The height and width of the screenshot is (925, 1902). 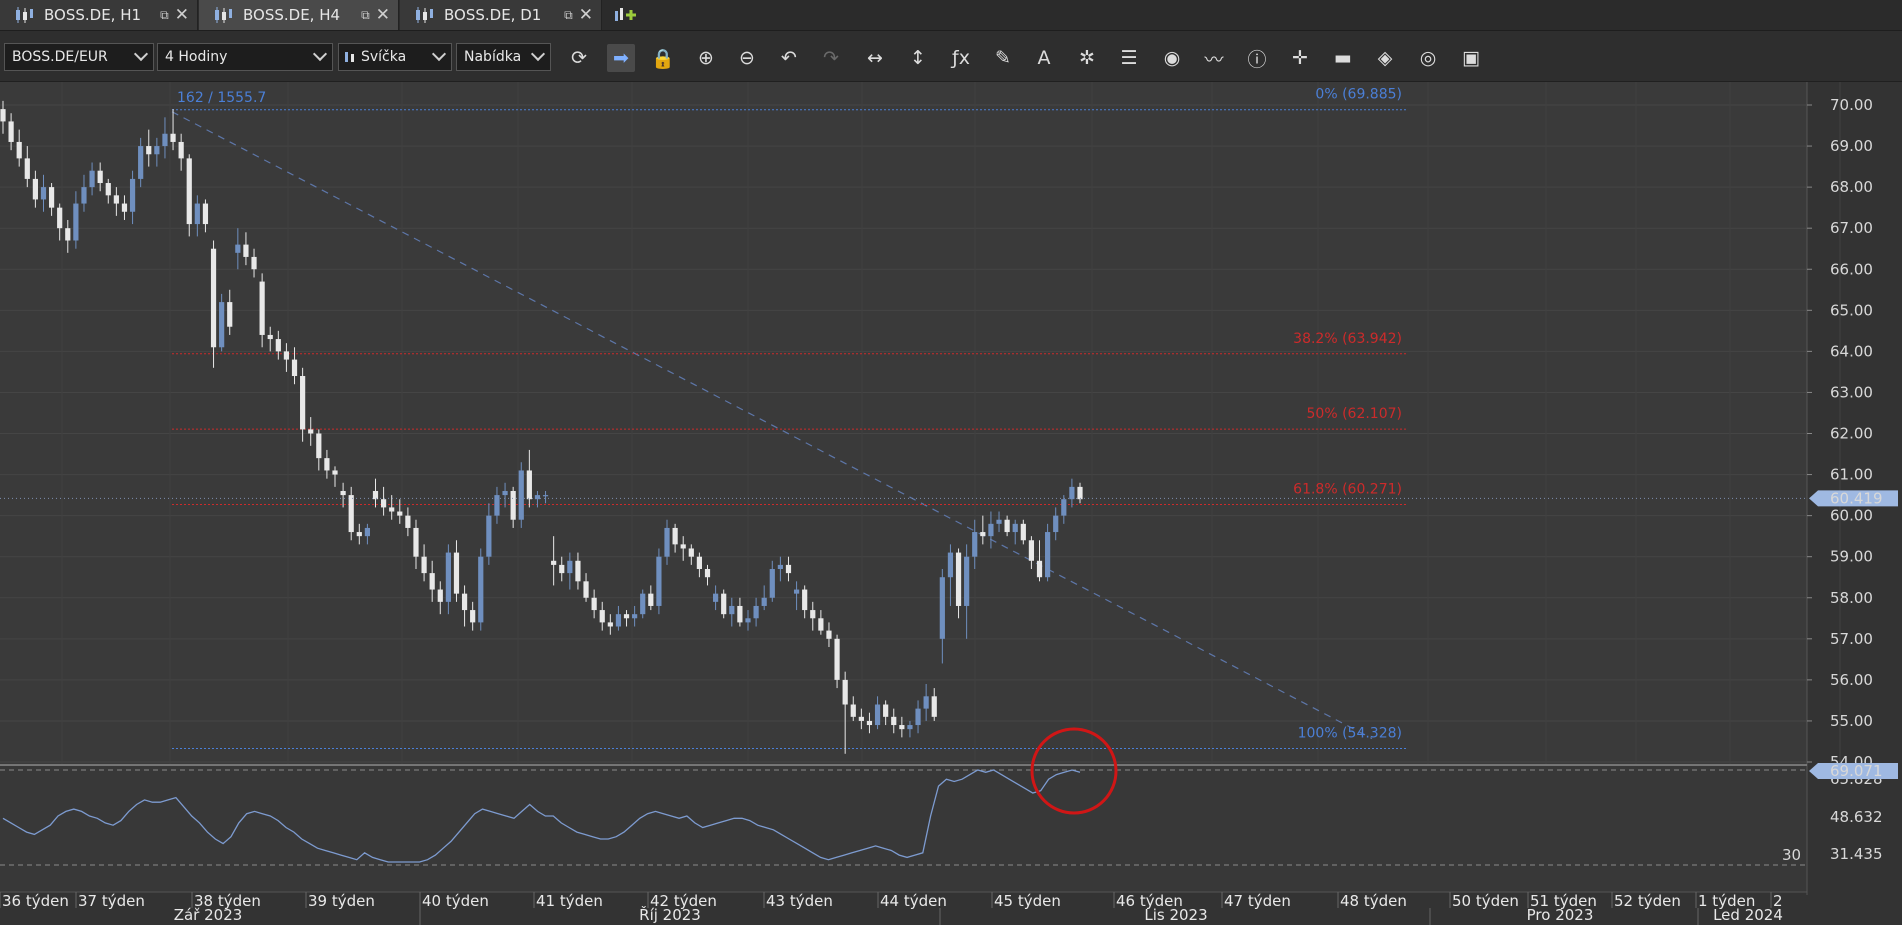 What do you see at coordinates (93, 15) in the screenshot?
I see `tab-label: BOSS.DE, H1` at bounding box center [93, 15].